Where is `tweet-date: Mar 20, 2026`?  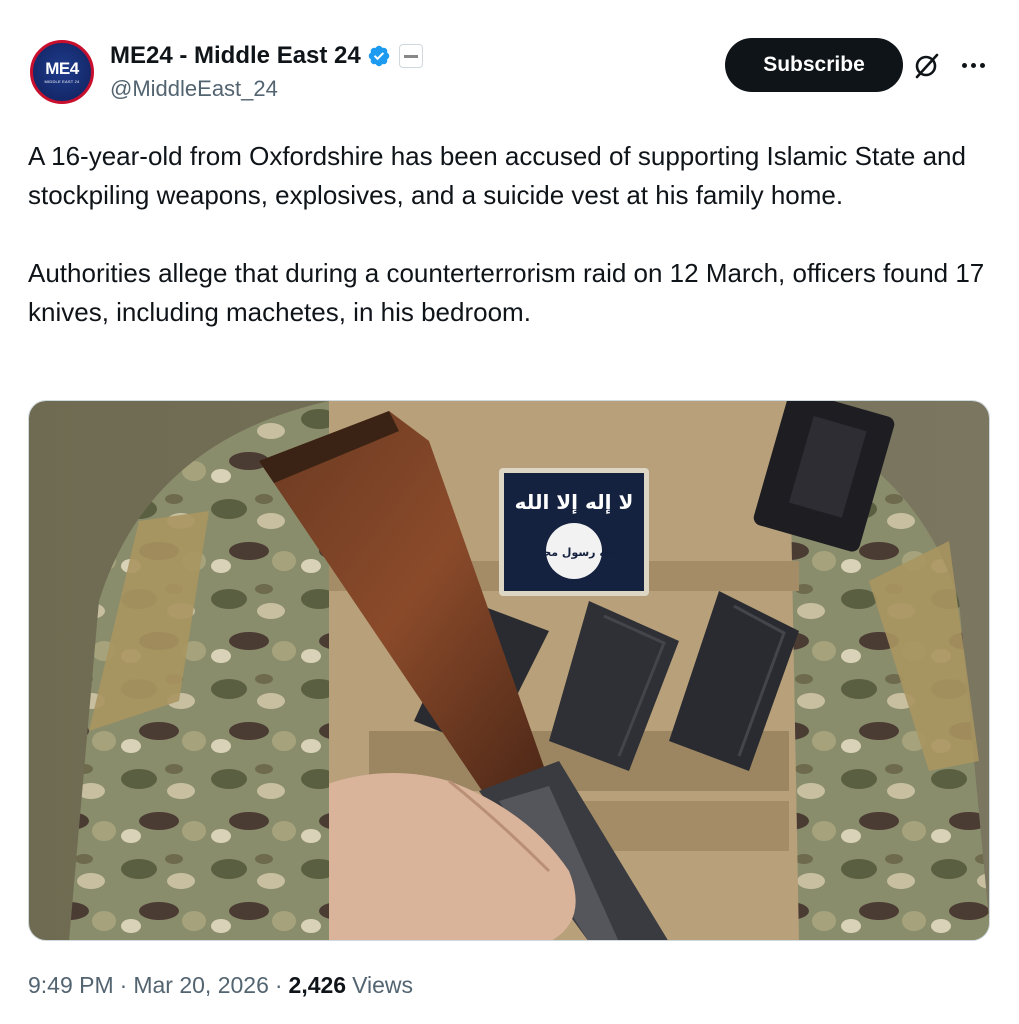 tweet-date: Mar 20, 2026 is located at coordinates (201, 985).